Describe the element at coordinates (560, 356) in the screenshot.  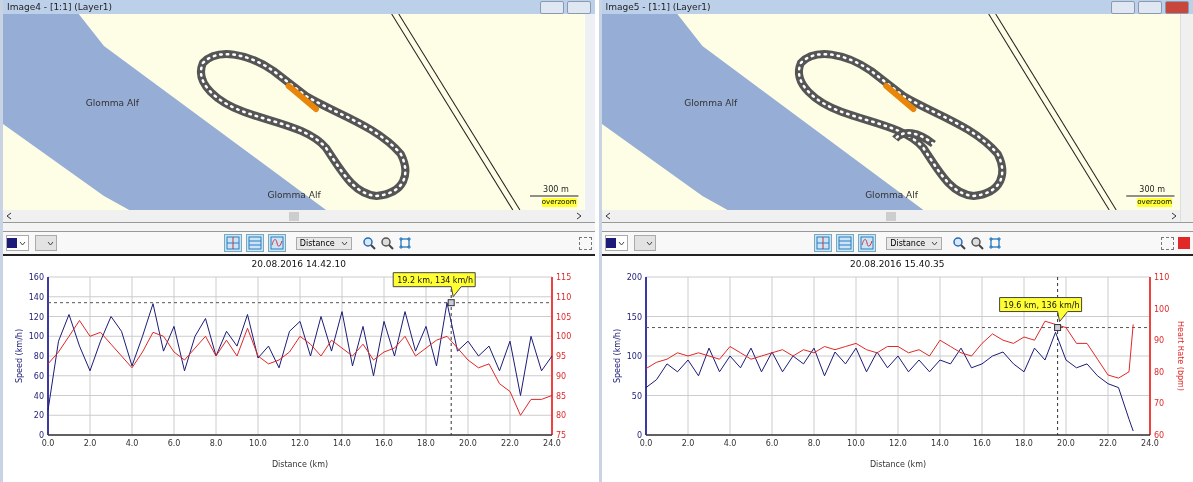
I see `axis-tick-label: 95` at that location.